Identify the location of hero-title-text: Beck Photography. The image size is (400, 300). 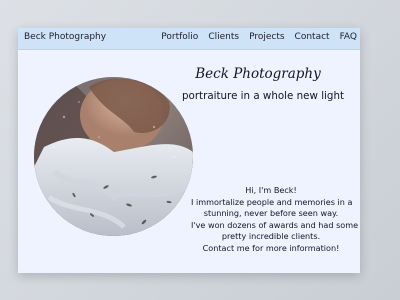
(258, 74).